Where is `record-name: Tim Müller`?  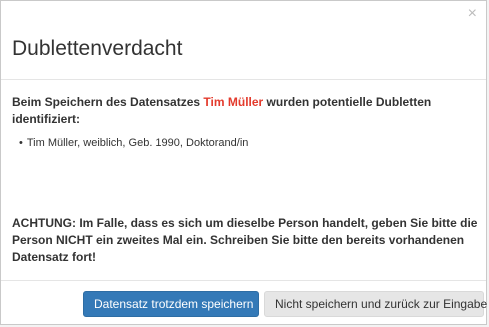 record-name: Tim Müller is located at coordinates (233, 102).